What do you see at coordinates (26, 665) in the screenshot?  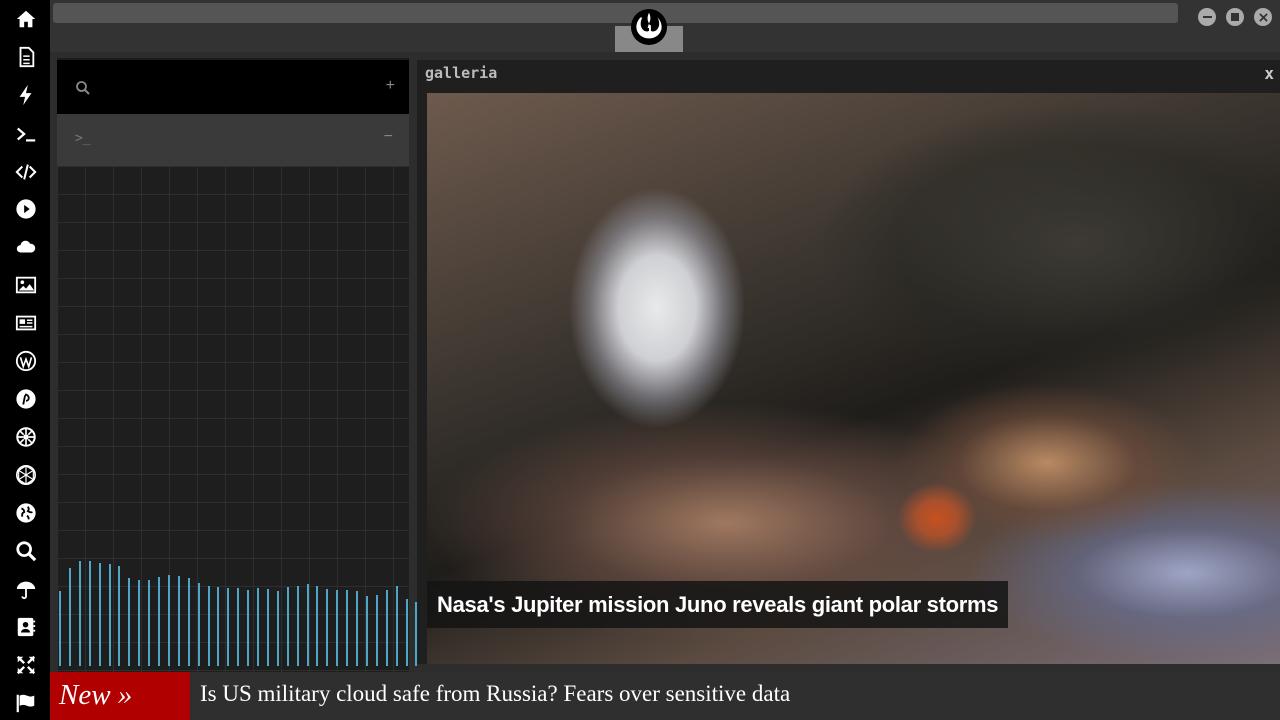 I see `expand-icon` at bounding box center [26, 665].